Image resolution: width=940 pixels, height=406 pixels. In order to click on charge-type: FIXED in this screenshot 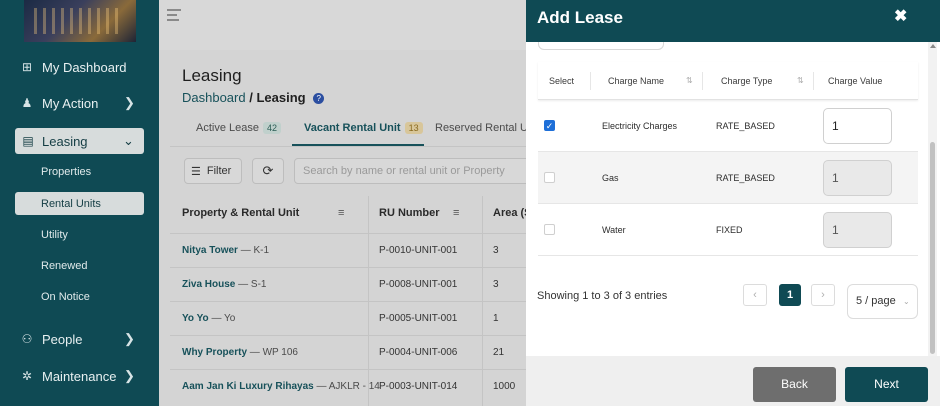, I will do `click(729, 230)`.